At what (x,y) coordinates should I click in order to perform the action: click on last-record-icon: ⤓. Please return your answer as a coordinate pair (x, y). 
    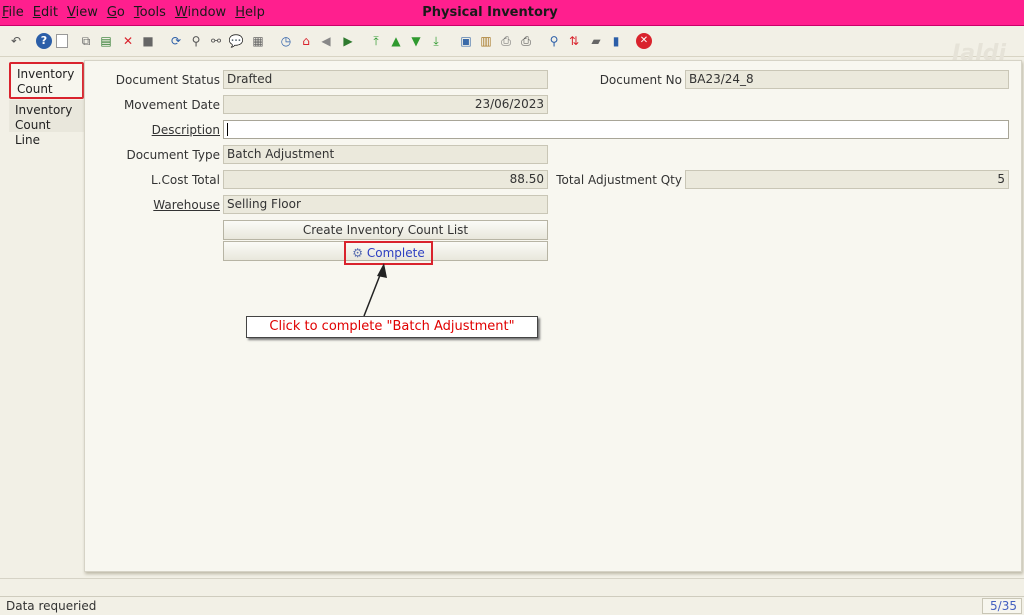
    Looking at the image, I should click on (436, 41).